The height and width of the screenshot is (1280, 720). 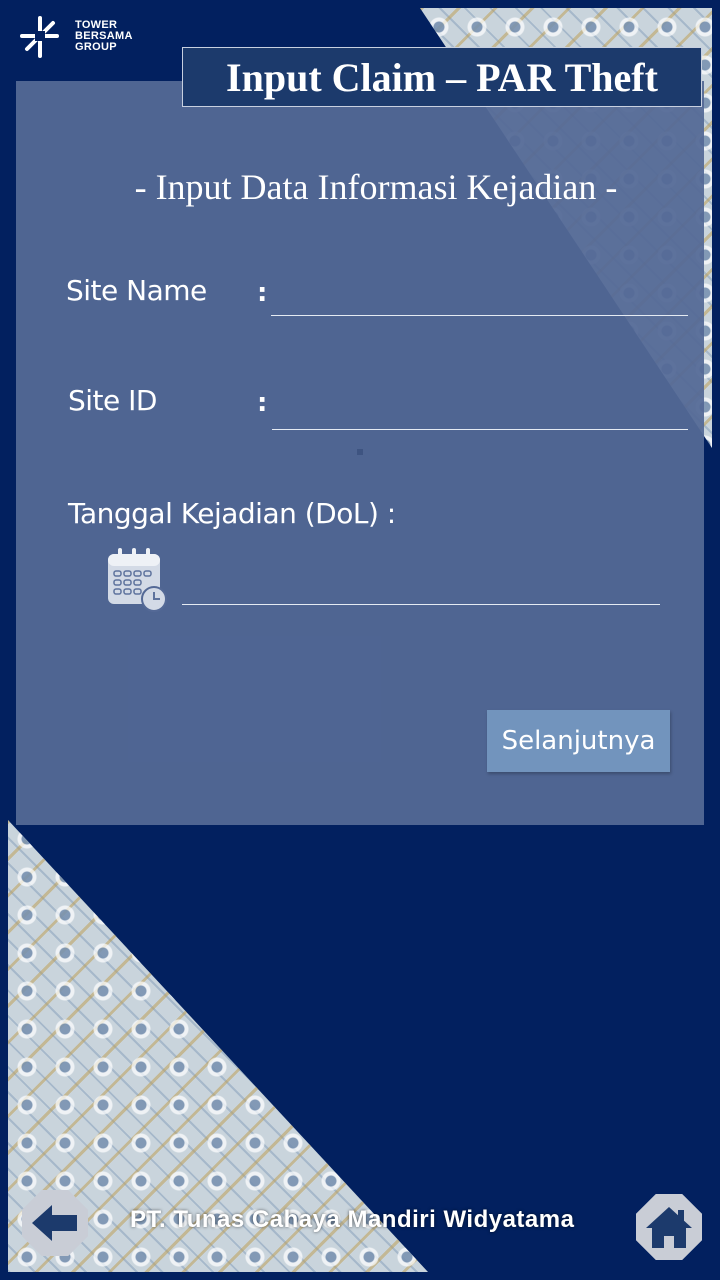 I want to click on back-arrow-icon, so click(x=54, y=1223).